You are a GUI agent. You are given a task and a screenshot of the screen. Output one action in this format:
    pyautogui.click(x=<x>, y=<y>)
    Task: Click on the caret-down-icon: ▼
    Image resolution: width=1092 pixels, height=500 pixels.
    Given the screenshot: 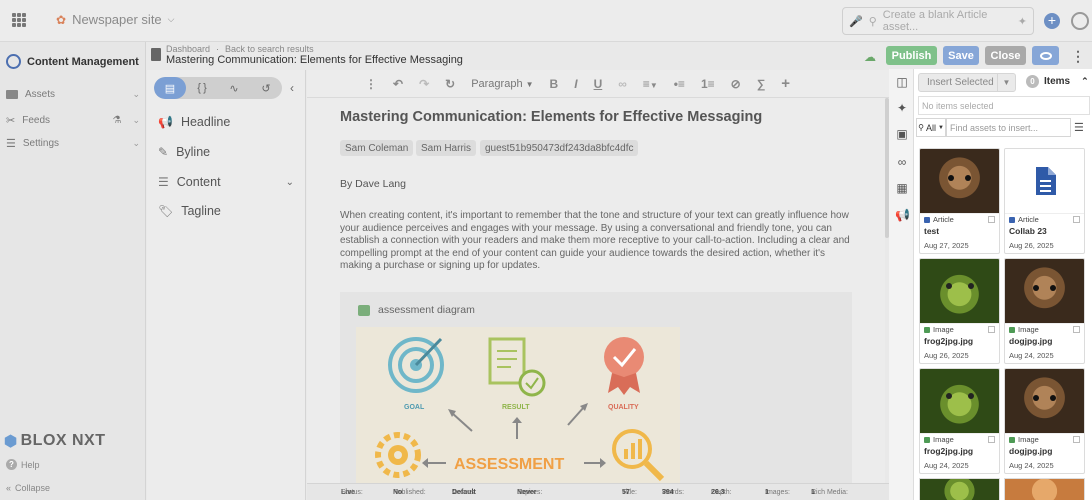 What is the action you would take?
    pyautogui.click(x=1006, y=82)
    